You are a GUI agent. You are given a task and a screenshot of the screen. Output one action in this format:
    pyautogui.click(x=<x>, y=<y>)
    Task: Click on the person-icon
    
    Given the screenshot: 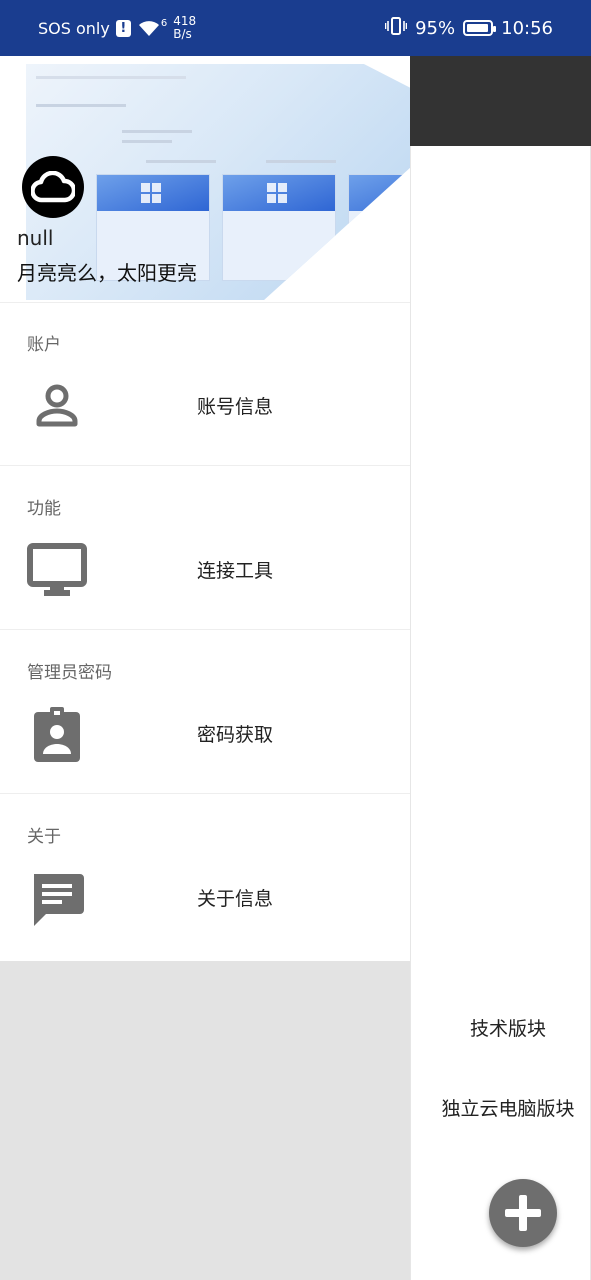 What is the action you would take?
    pyautogui.click(x=57, y=407)
    